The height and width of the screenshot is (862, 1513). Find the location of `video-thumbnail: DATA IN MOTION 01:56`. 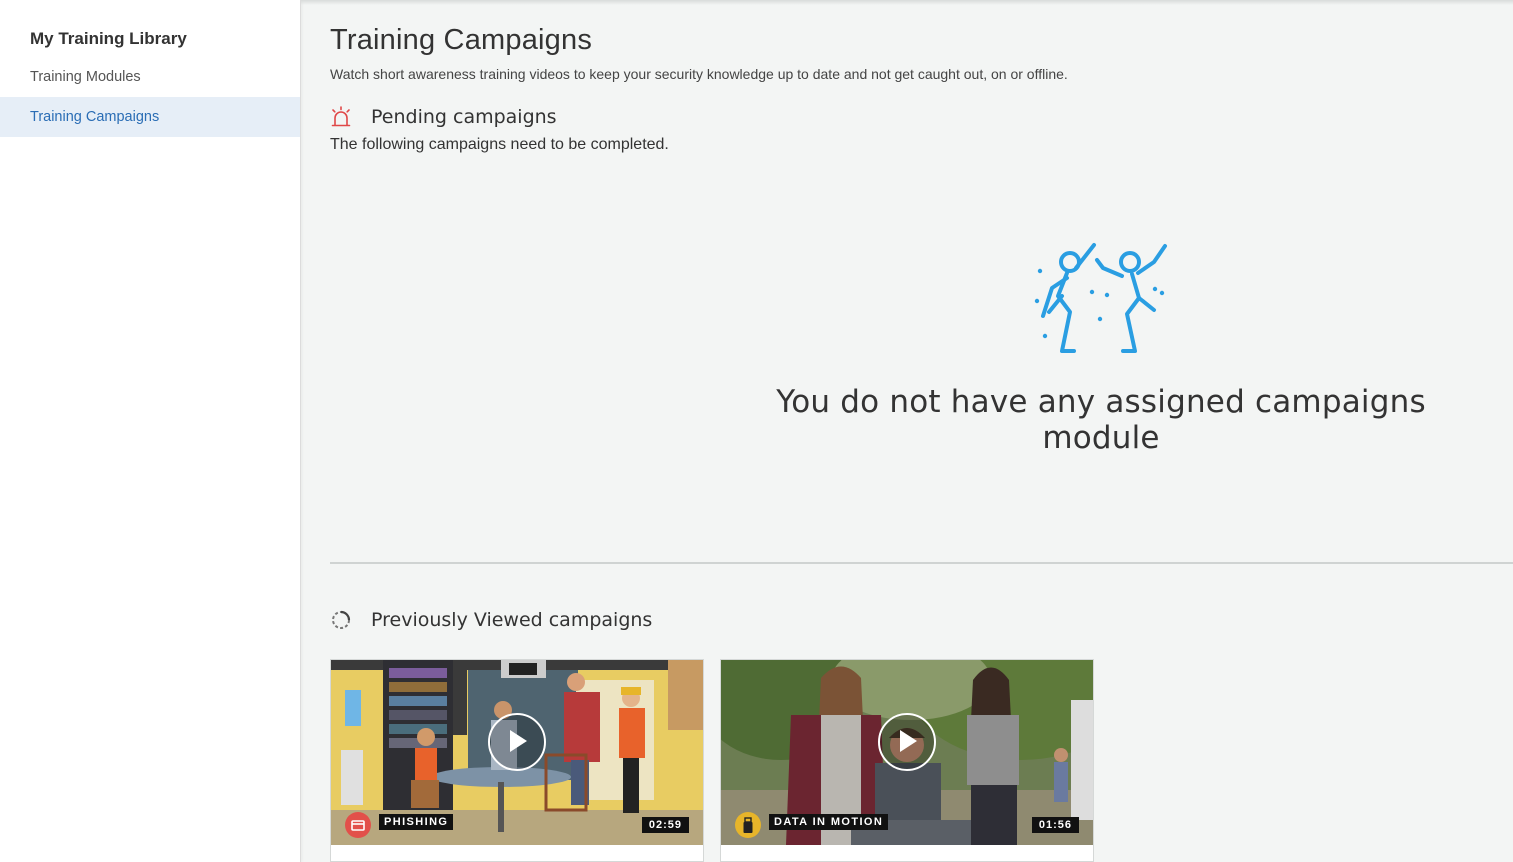

video-thumbnail: DATA IN MOTION 01:56 is located at coordinates (907, 752).